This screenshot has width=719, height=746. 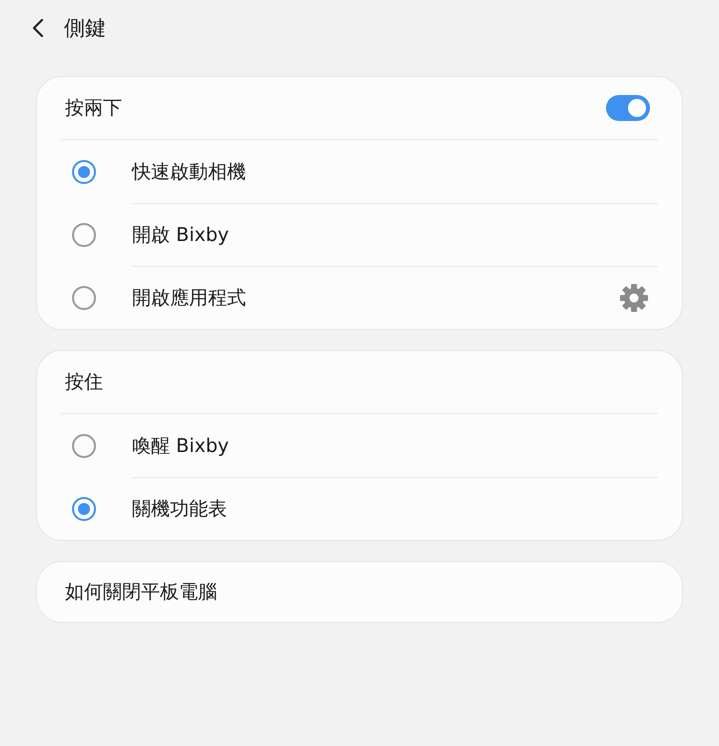 I want to click on settings-icon, so click(x=634, y=298).